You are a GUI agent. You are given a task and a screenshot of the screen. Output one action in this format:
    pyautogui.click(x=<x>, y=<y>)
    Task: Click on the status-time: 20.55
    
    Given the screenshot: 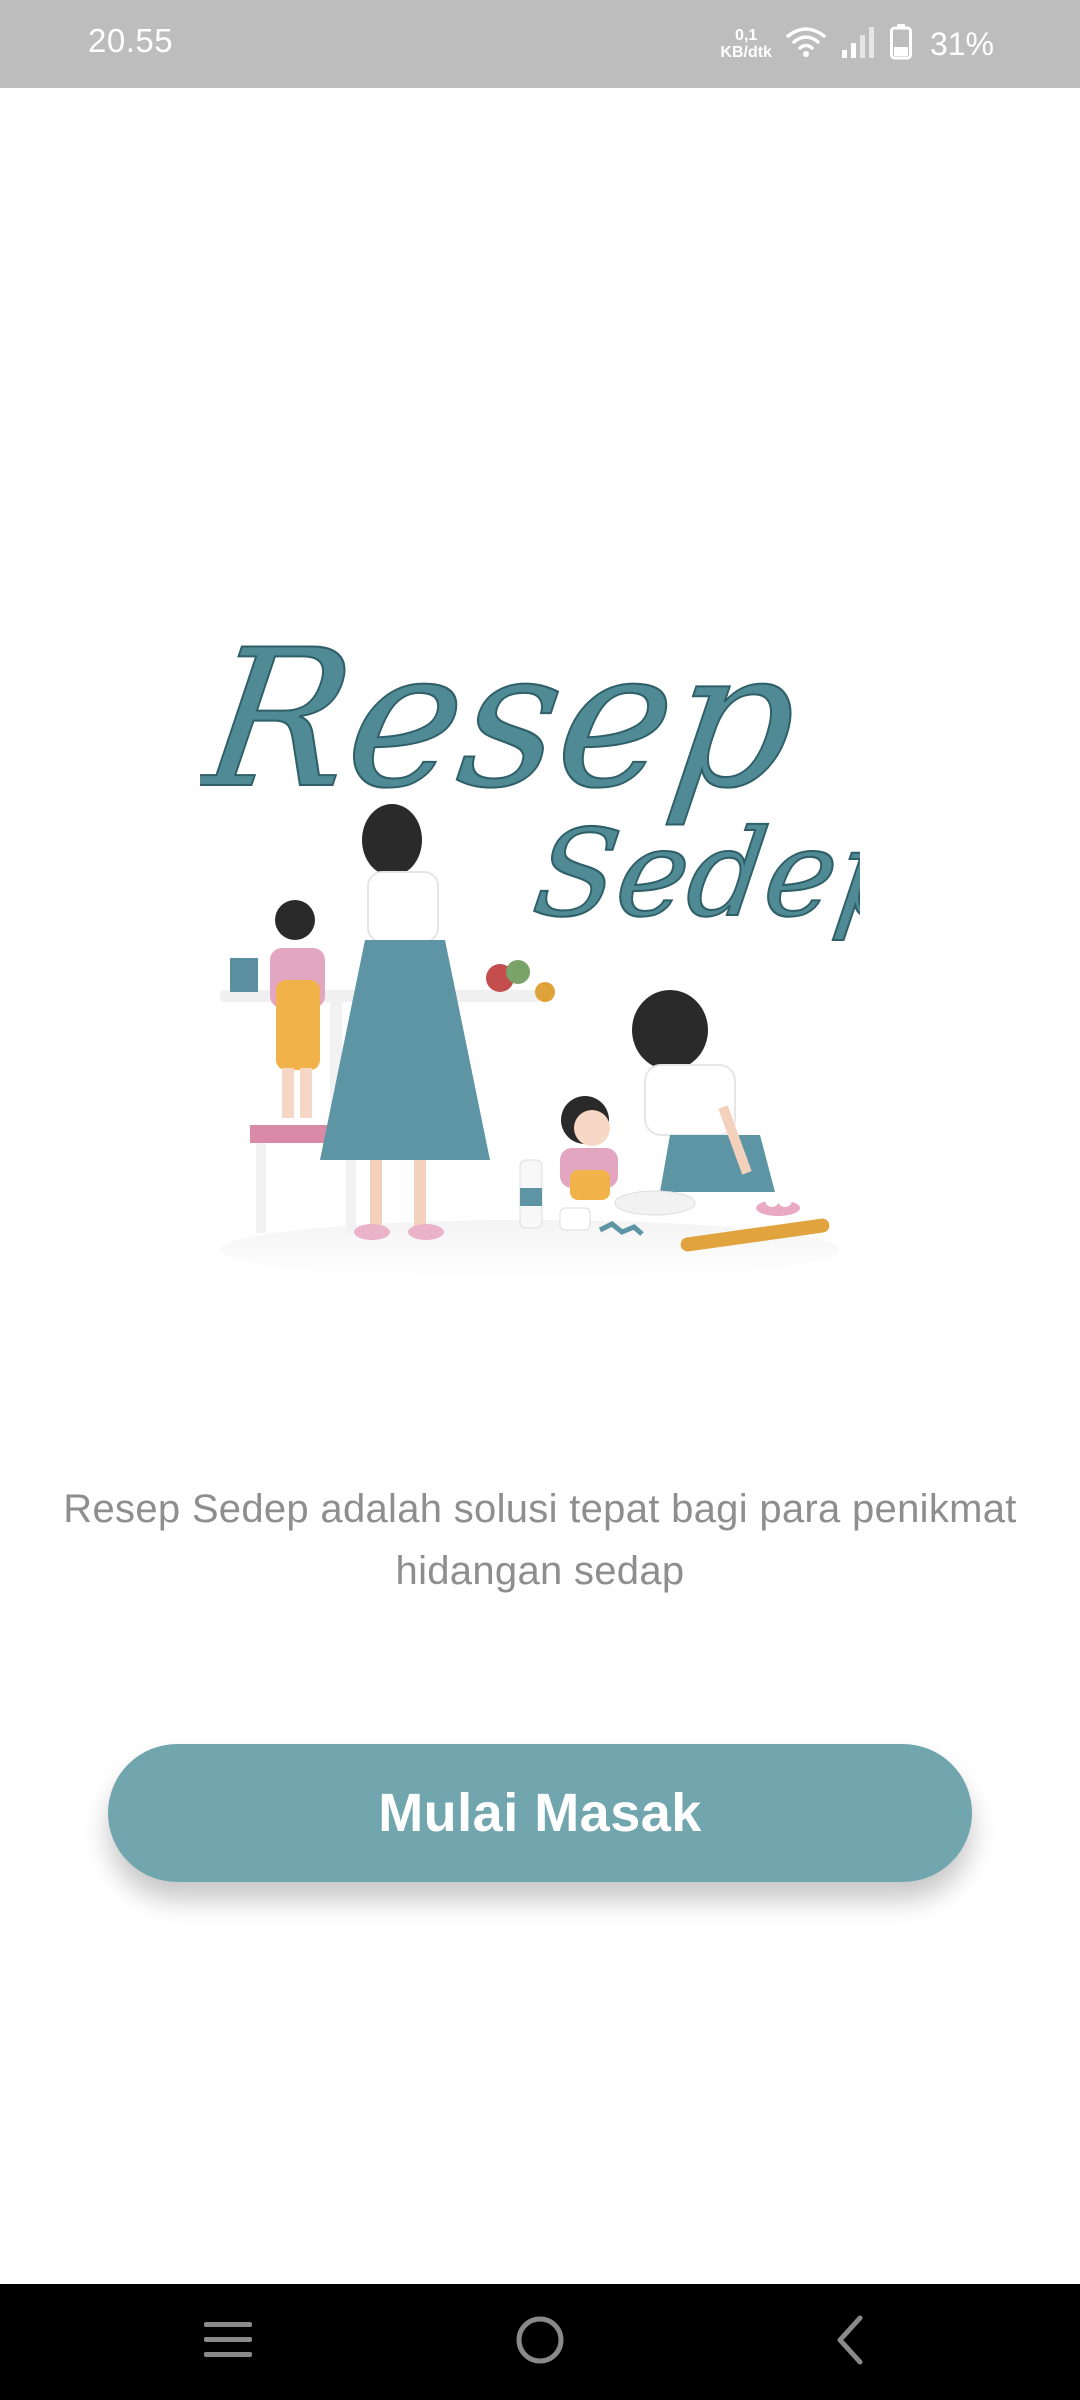 What is the action you would take?
    pyautogui.click(x=131, y=40)
    